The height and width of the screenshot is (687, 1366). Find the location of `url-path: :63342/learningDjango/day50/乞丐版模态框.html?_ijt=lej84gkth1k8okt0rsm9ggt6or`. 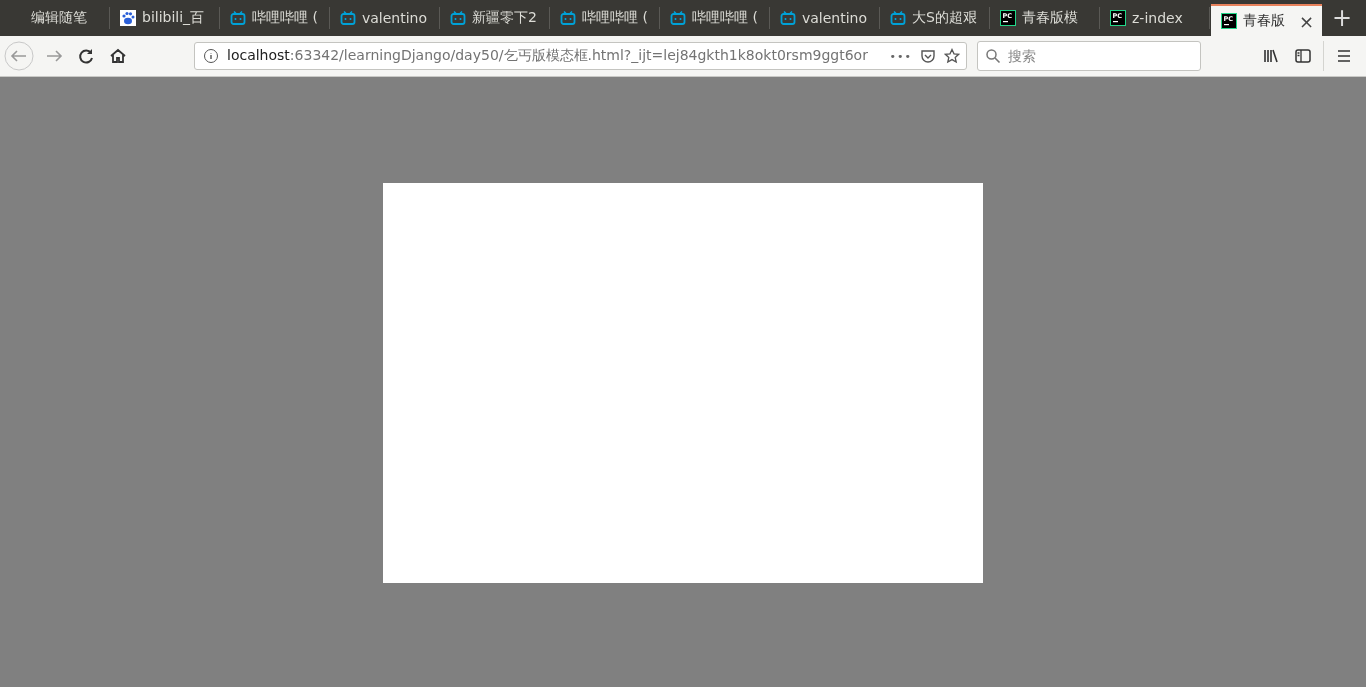

url-path: :63342/learningDjango/day50/乞丐版模态框.html?_ijt=lej84gkth1k8okt0rsm9ggt6or is located at coordinates (578, 55).